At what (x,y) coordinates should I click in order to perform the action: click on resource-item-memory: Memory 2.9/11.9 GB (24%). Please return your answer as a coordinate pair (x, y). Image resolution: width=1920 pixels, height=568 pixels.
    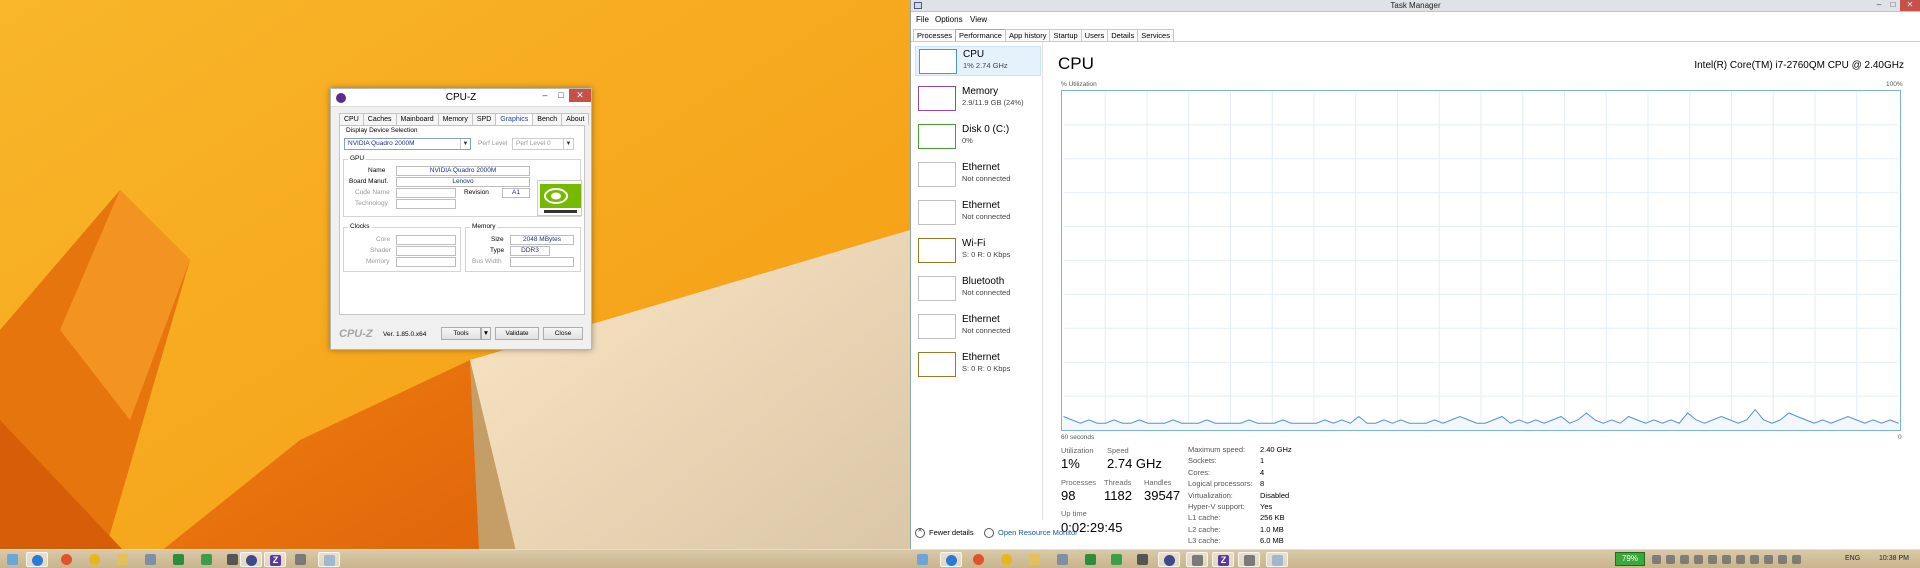
    Looking at the image, I should click on (978, 99).